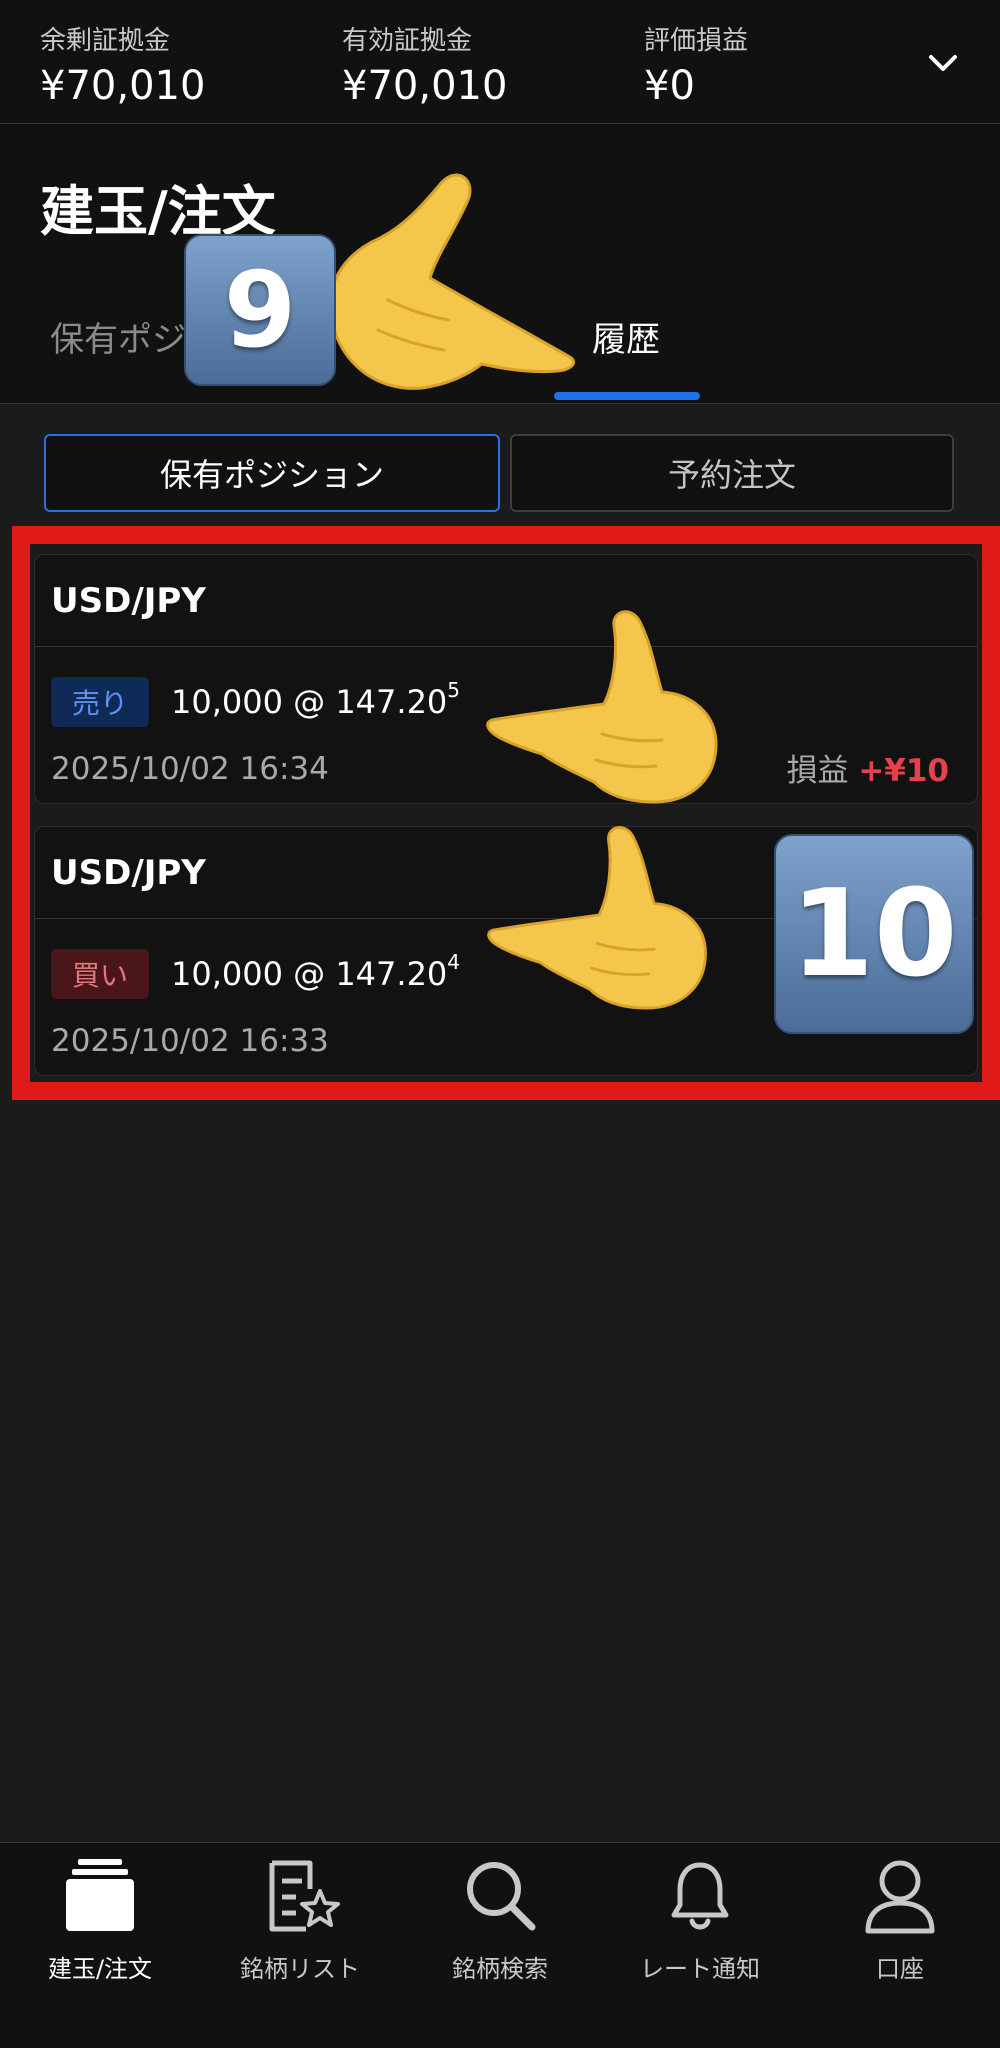 The image size is (1000, 2048). Describe the element at coordinates (100, 1969) in the screenshot. I see `nav-label: 建玉/注文` at that location.